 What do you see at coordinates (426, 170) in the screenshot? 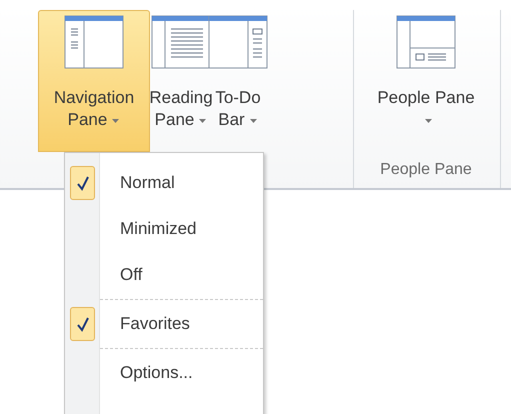
I see `group-label: People Pane` at bounding box center [426, 170].